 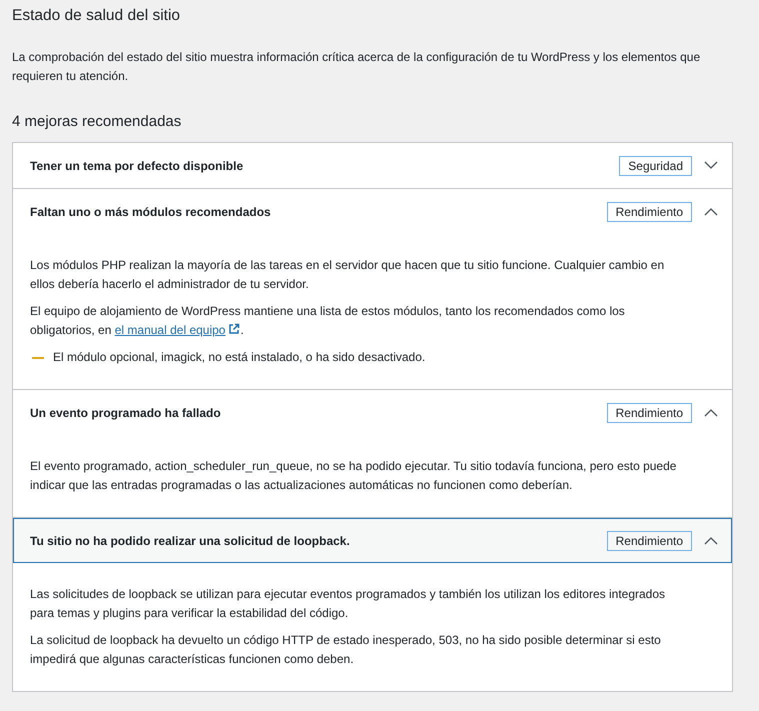 I want to click on body-paragraph: El evento programado, action_scheduler_run_queue, no se ha podido ejecutar. Tu sitio todavía funciona, pero esto puede indicar que las entradas programadas o las actualizaciones automáticas no funcionen como deberían., so click(x=354, y=476).